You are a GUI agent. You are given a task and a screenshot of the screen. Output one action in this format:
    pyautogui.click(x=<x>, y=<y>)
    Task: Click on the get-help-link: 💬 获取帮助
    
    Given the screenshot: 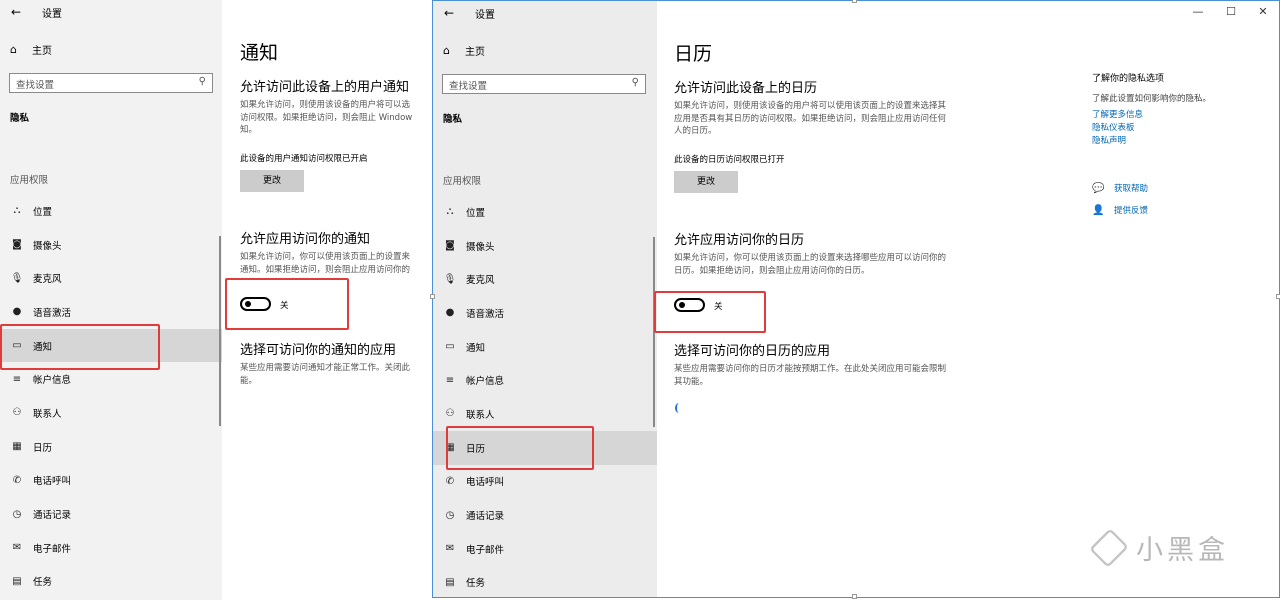 What is the action you would take?
    pyautogui.click(x=1120, y=188)
    